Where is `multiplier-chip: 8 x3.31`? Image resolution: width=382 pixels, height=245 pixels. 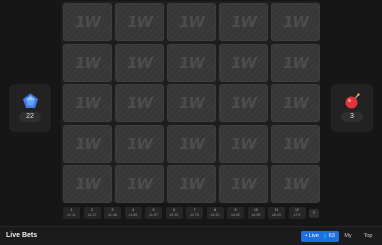
multiplier-chip: 8 x3.31 is located at coordinates (215, 213).